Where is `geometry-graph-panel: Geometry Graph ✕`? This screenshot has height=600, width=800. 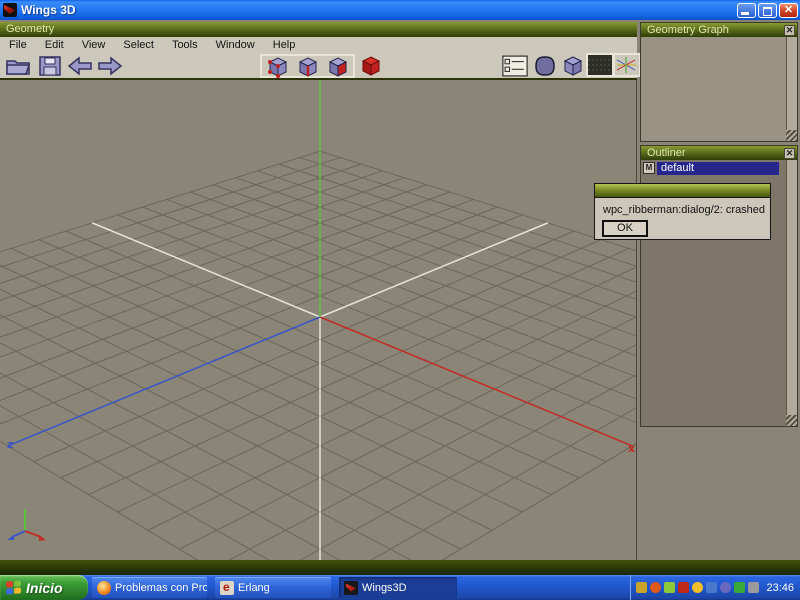 geometry-graph-panel: Geometry Graph ✕ is located at coordinates (719, 82).